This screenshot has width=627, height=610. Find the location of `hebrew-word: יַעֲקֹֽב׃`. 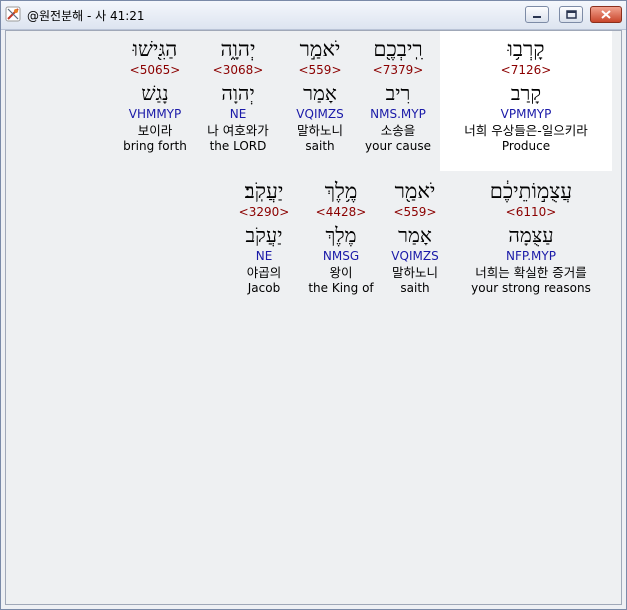

hebrew-word: יַעֲקֹֽב׃ is located at coordinates (264, 191).